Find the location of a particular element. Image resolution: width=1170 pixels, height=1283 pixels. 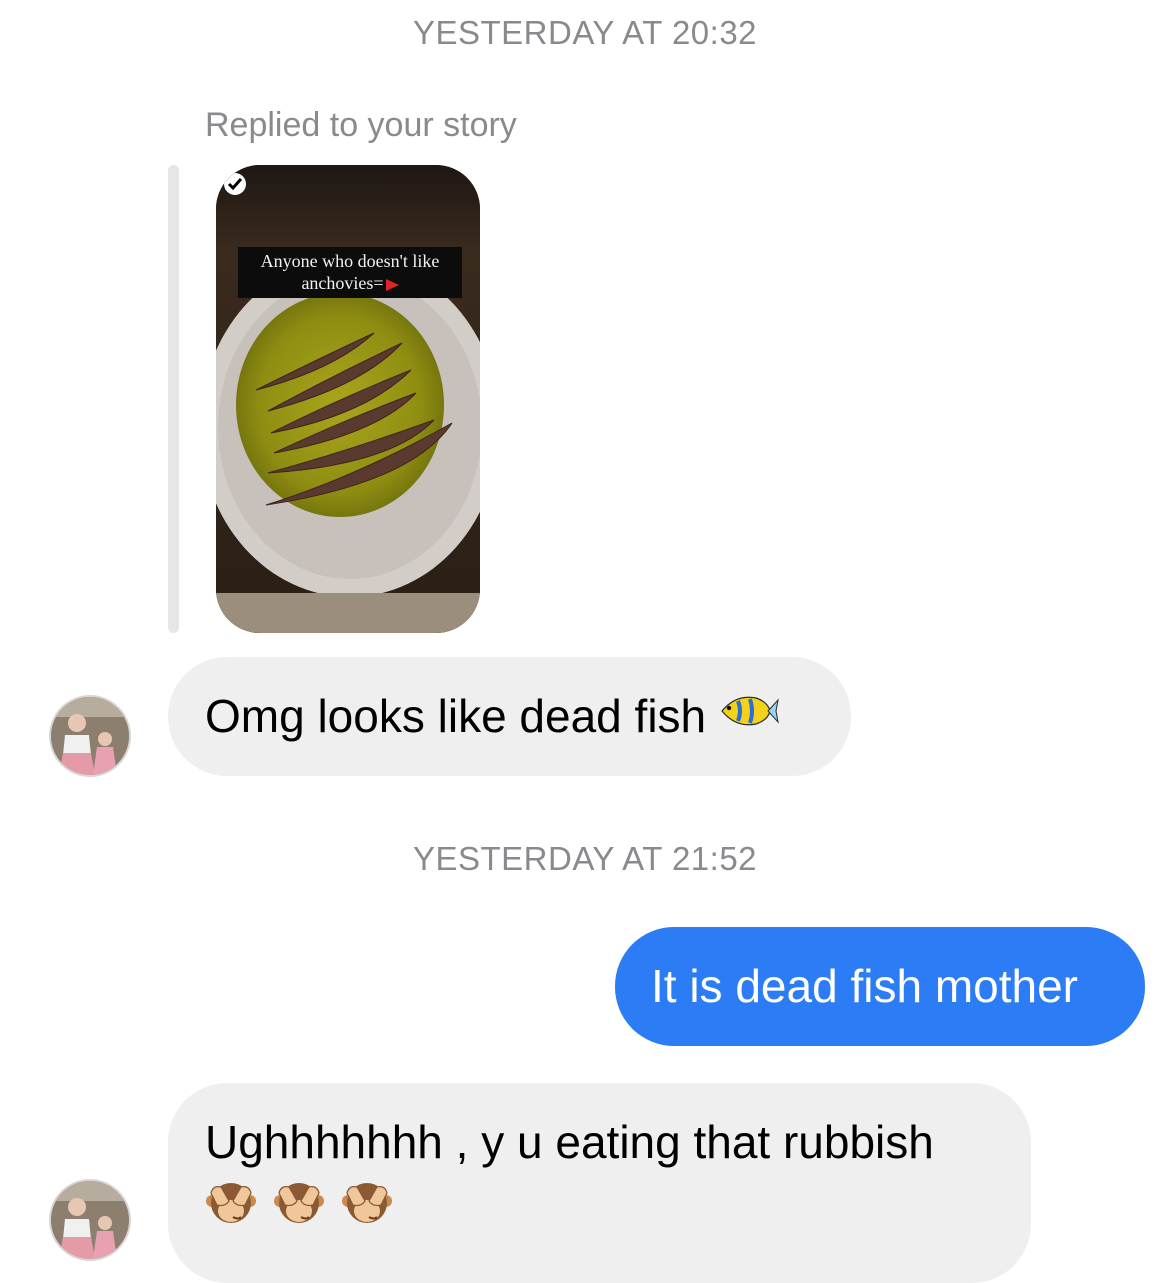

timestamp-1: YESTERDAY AT 20:32 is located at coordinates (585, 32).